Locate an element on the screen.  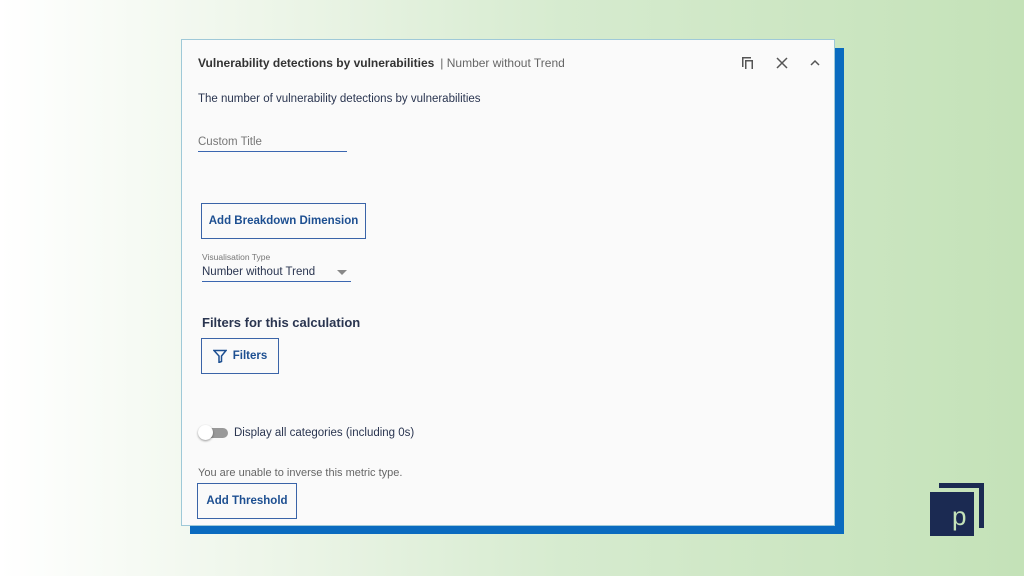
toggle-label: Display all categories (including 0s) is located at coordinates (324, 433).